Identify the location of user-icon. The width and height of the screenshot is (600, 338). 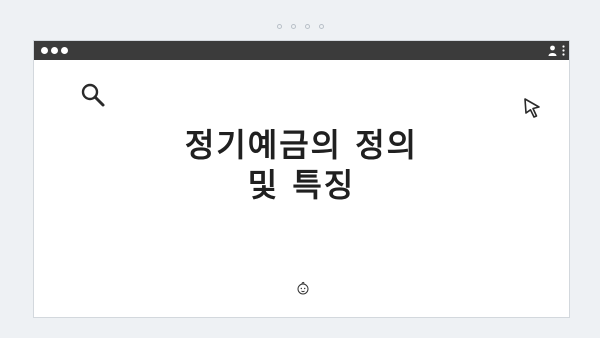
(552, 50).